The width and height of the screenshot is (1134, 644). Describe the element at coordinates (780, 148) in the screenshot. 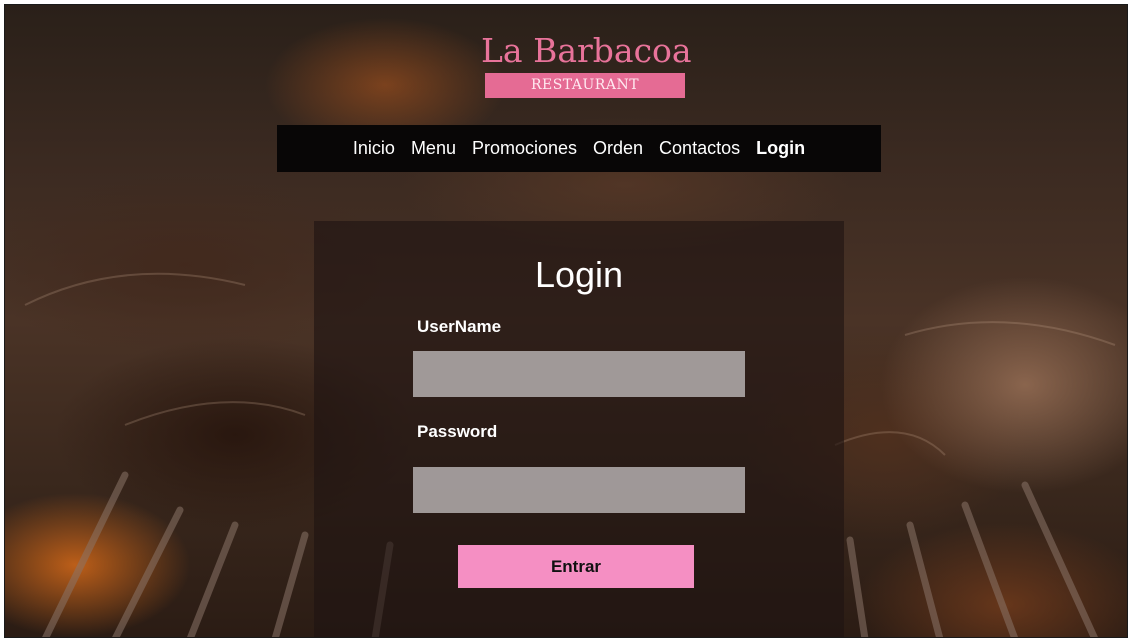

I see `nav-item-login: Login` at that location.